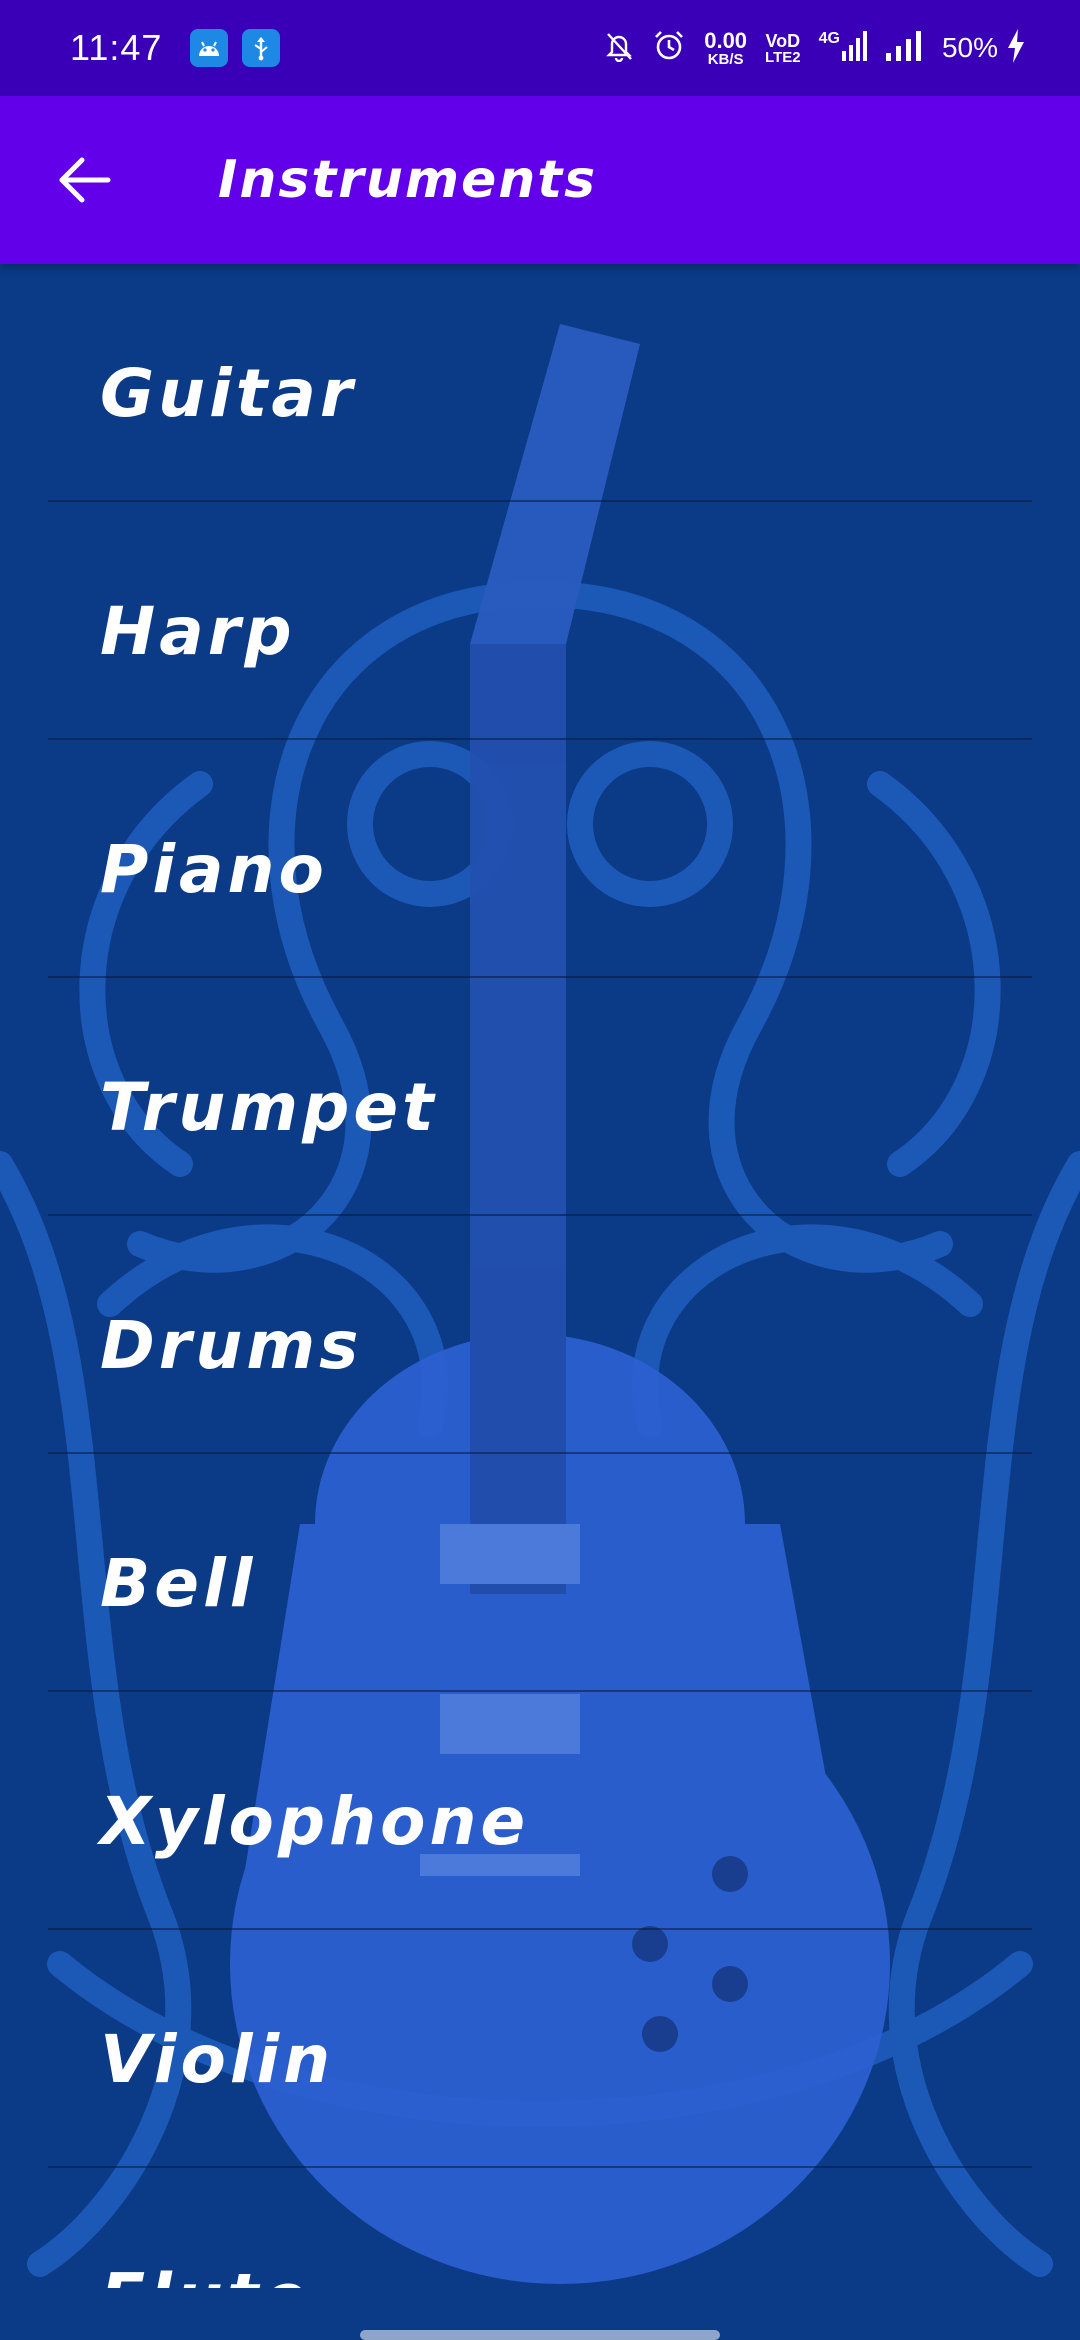  I want to click on list-item-trumpet: Trumpet, so click(540, 1097).